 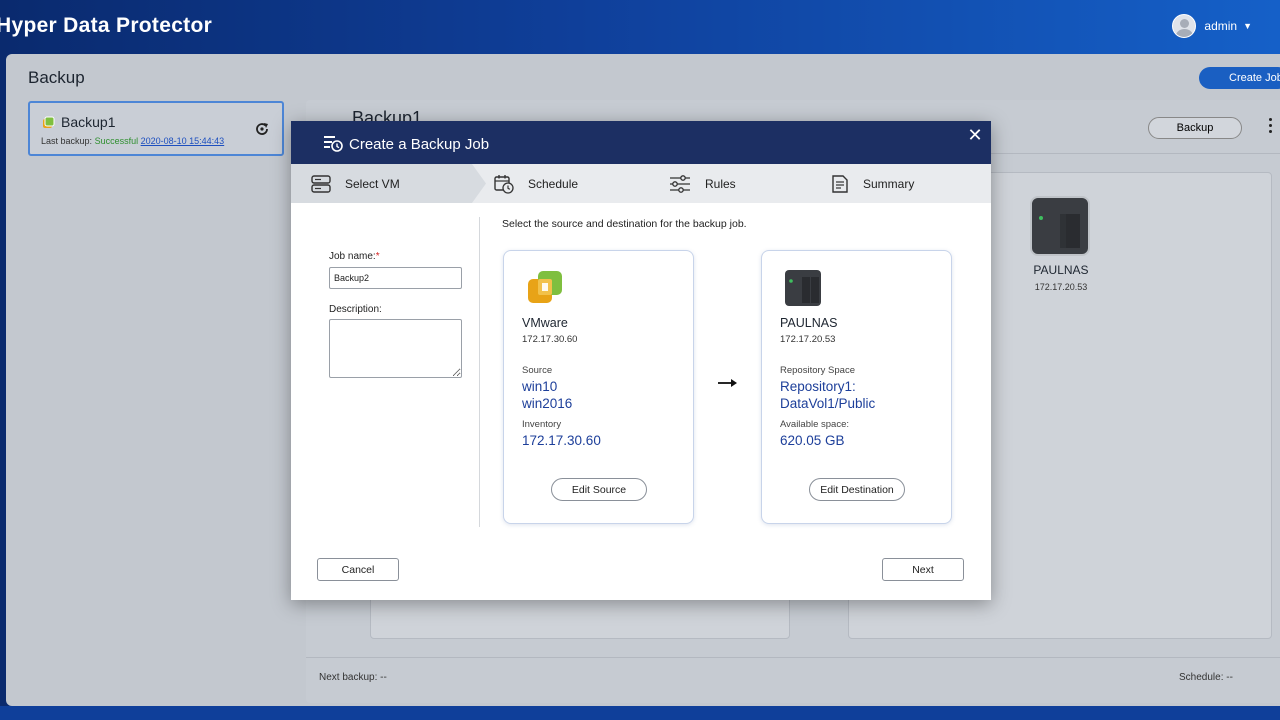 What do you see at coordinates (116, 141) in the screenshot?
I see `status-text: Successful` at bounding box center [116, 141].